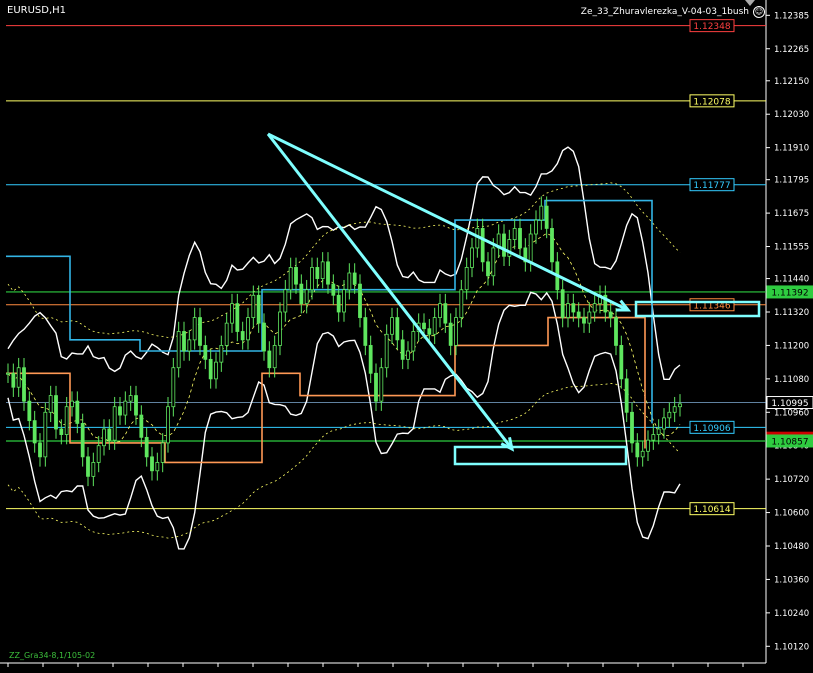  Describe the element at coordinates (789, 442) in the screenshot. I see `price-tag-label: 1.10857` at that location.